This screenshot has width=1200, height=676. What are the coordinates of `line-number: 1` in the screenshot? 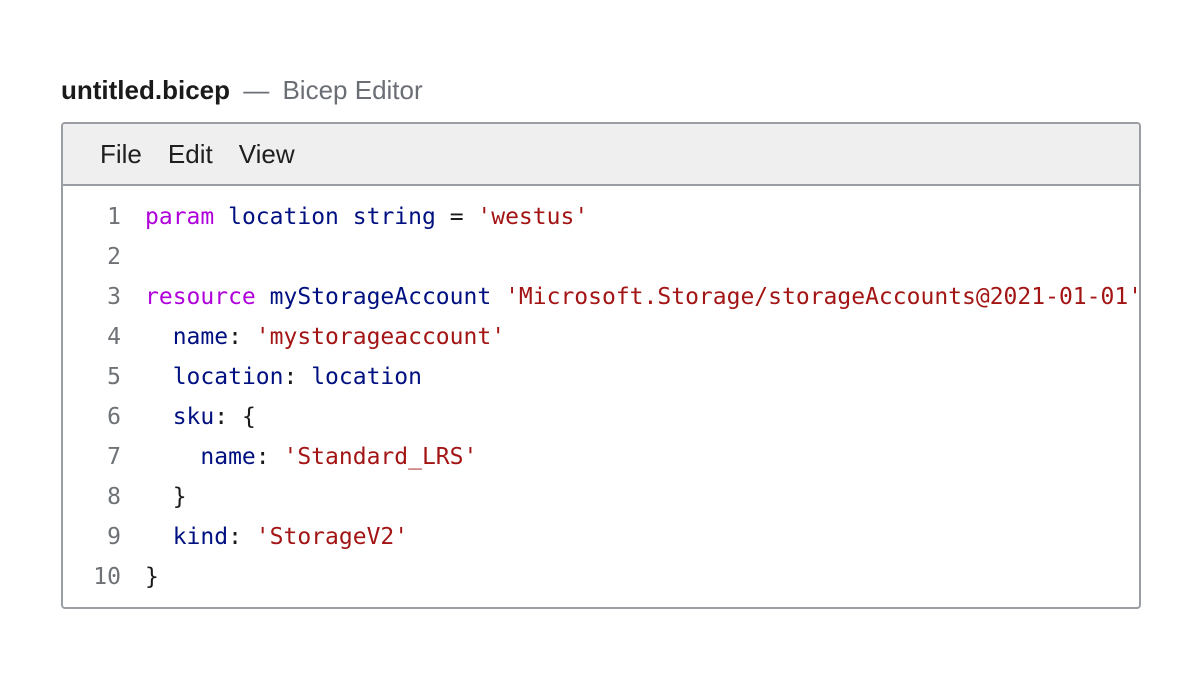 It's located at (114, 217).